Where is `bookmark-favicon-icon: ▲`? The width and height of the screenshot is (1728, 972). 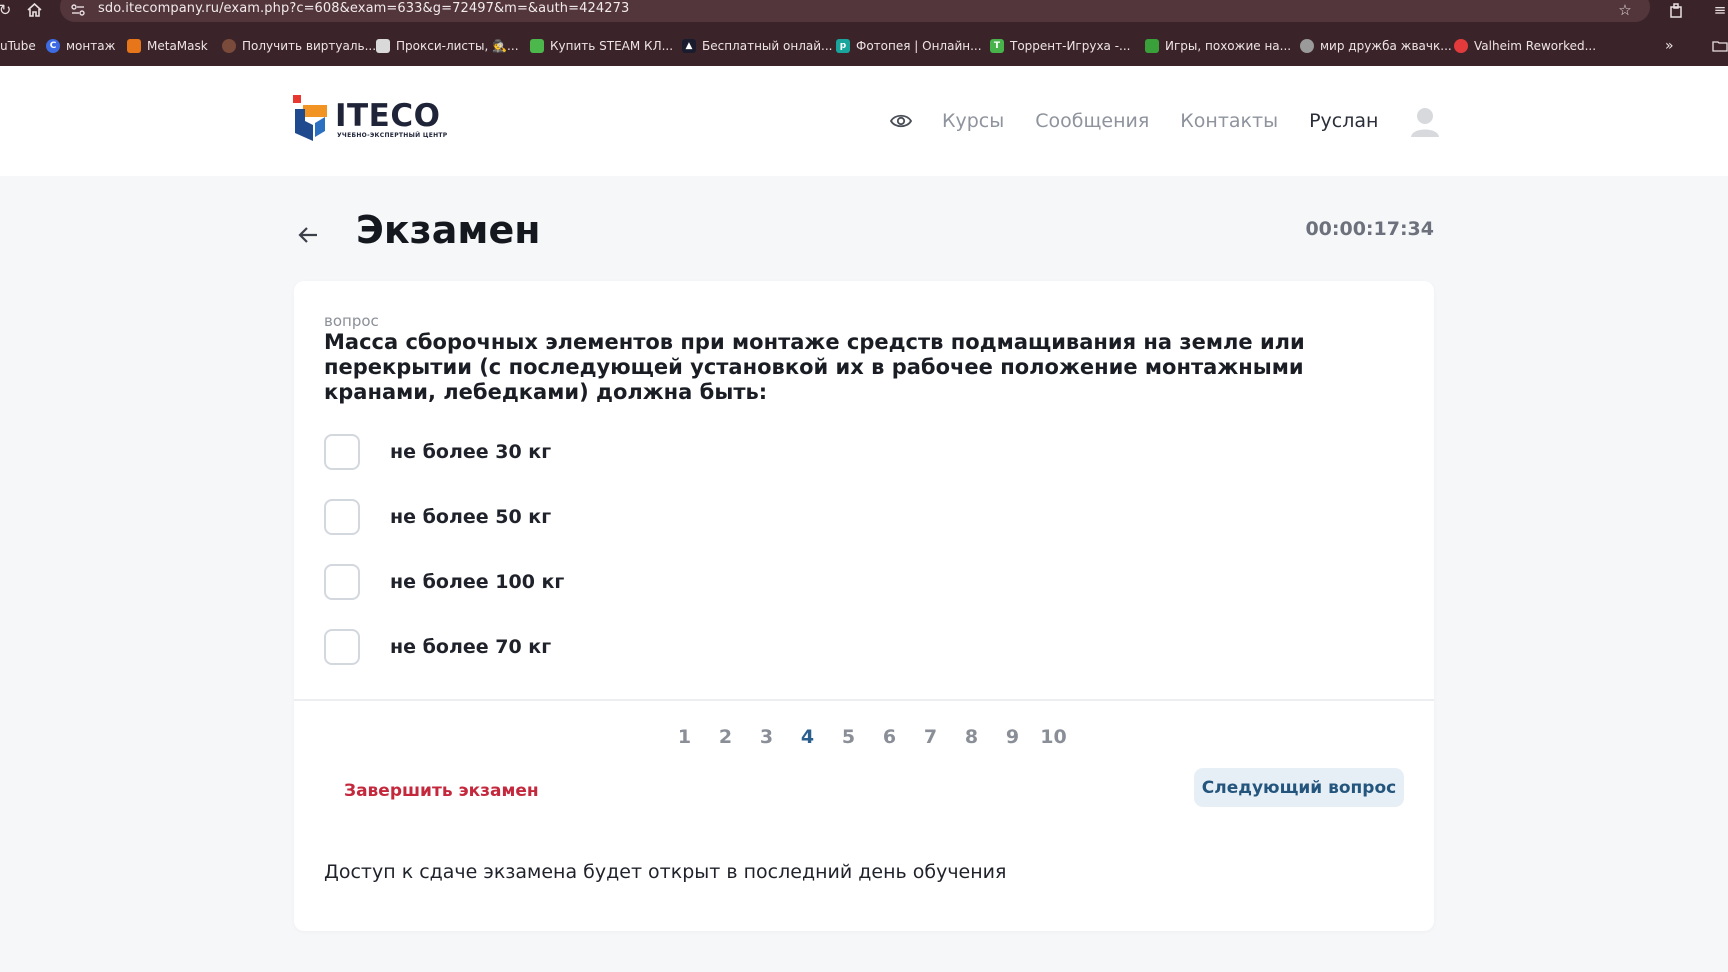 bookmark-favicon-icon: ▲ is located at coordinates (689, 46).